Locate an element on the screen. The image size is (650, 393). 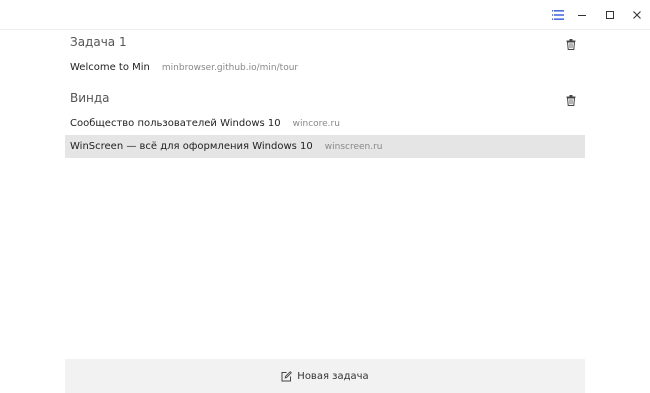
task-header: Винда is located at coordinates (325, 100).